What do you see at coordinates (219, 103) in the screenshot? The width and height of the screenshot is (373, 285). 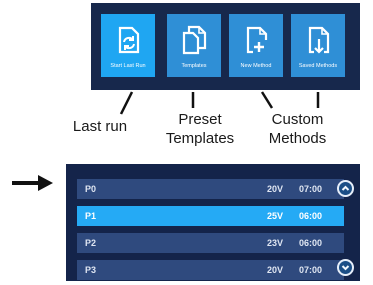 I see `callout-lines` at bounding box center [219, 103].